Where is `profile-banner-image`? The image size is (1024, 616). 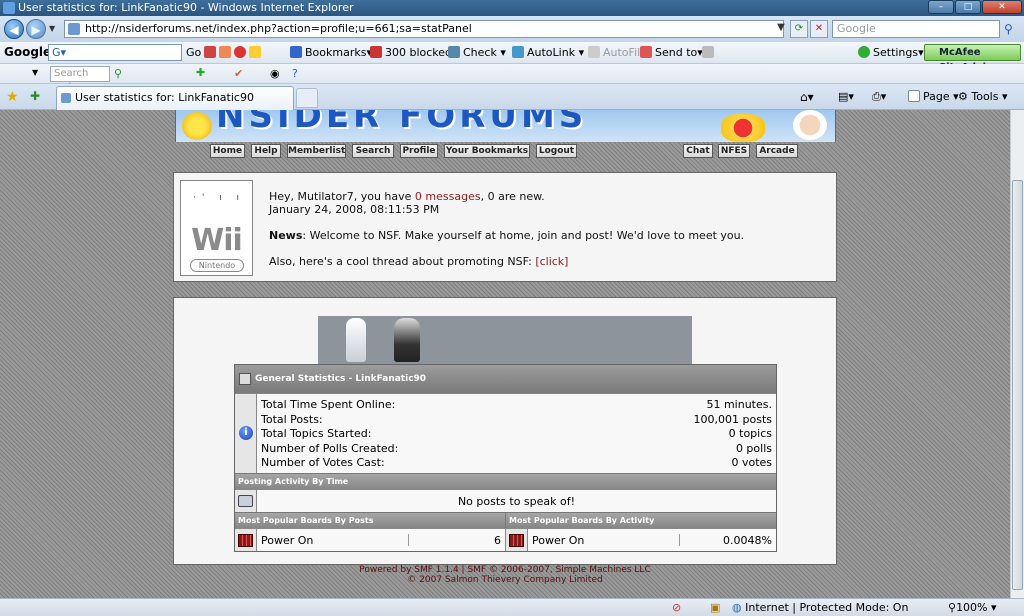
profile-banner-image is located at coordinates (505, 340).